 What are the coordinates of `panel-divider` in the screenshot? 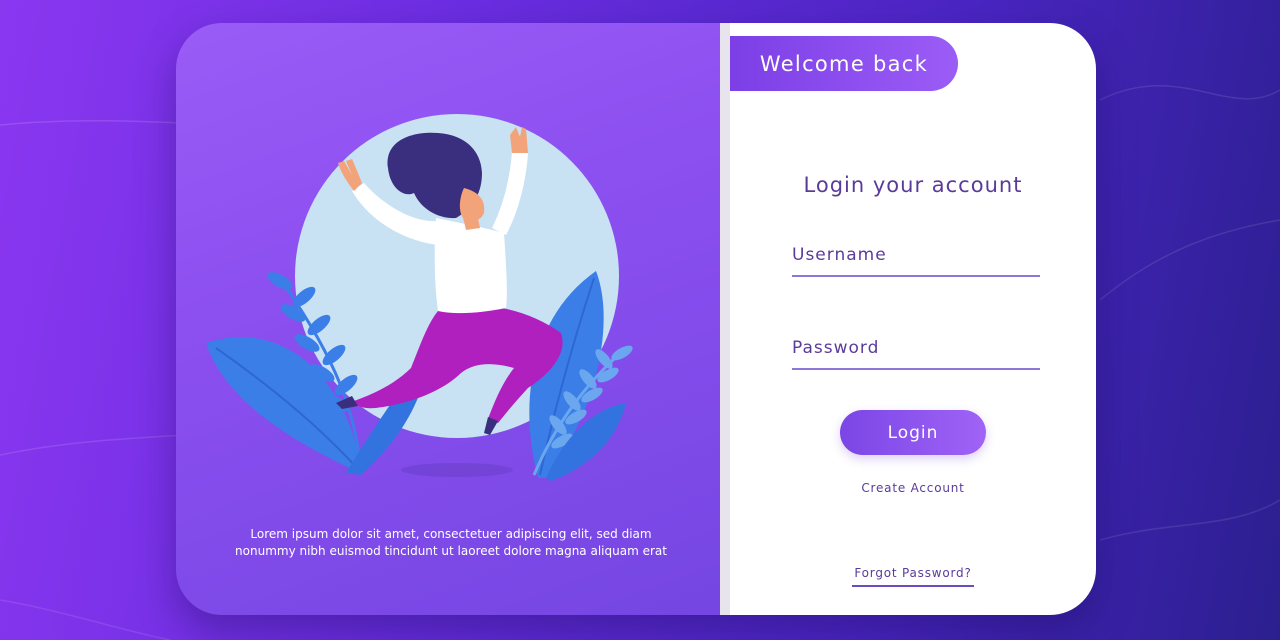 It's located at (725, 319).